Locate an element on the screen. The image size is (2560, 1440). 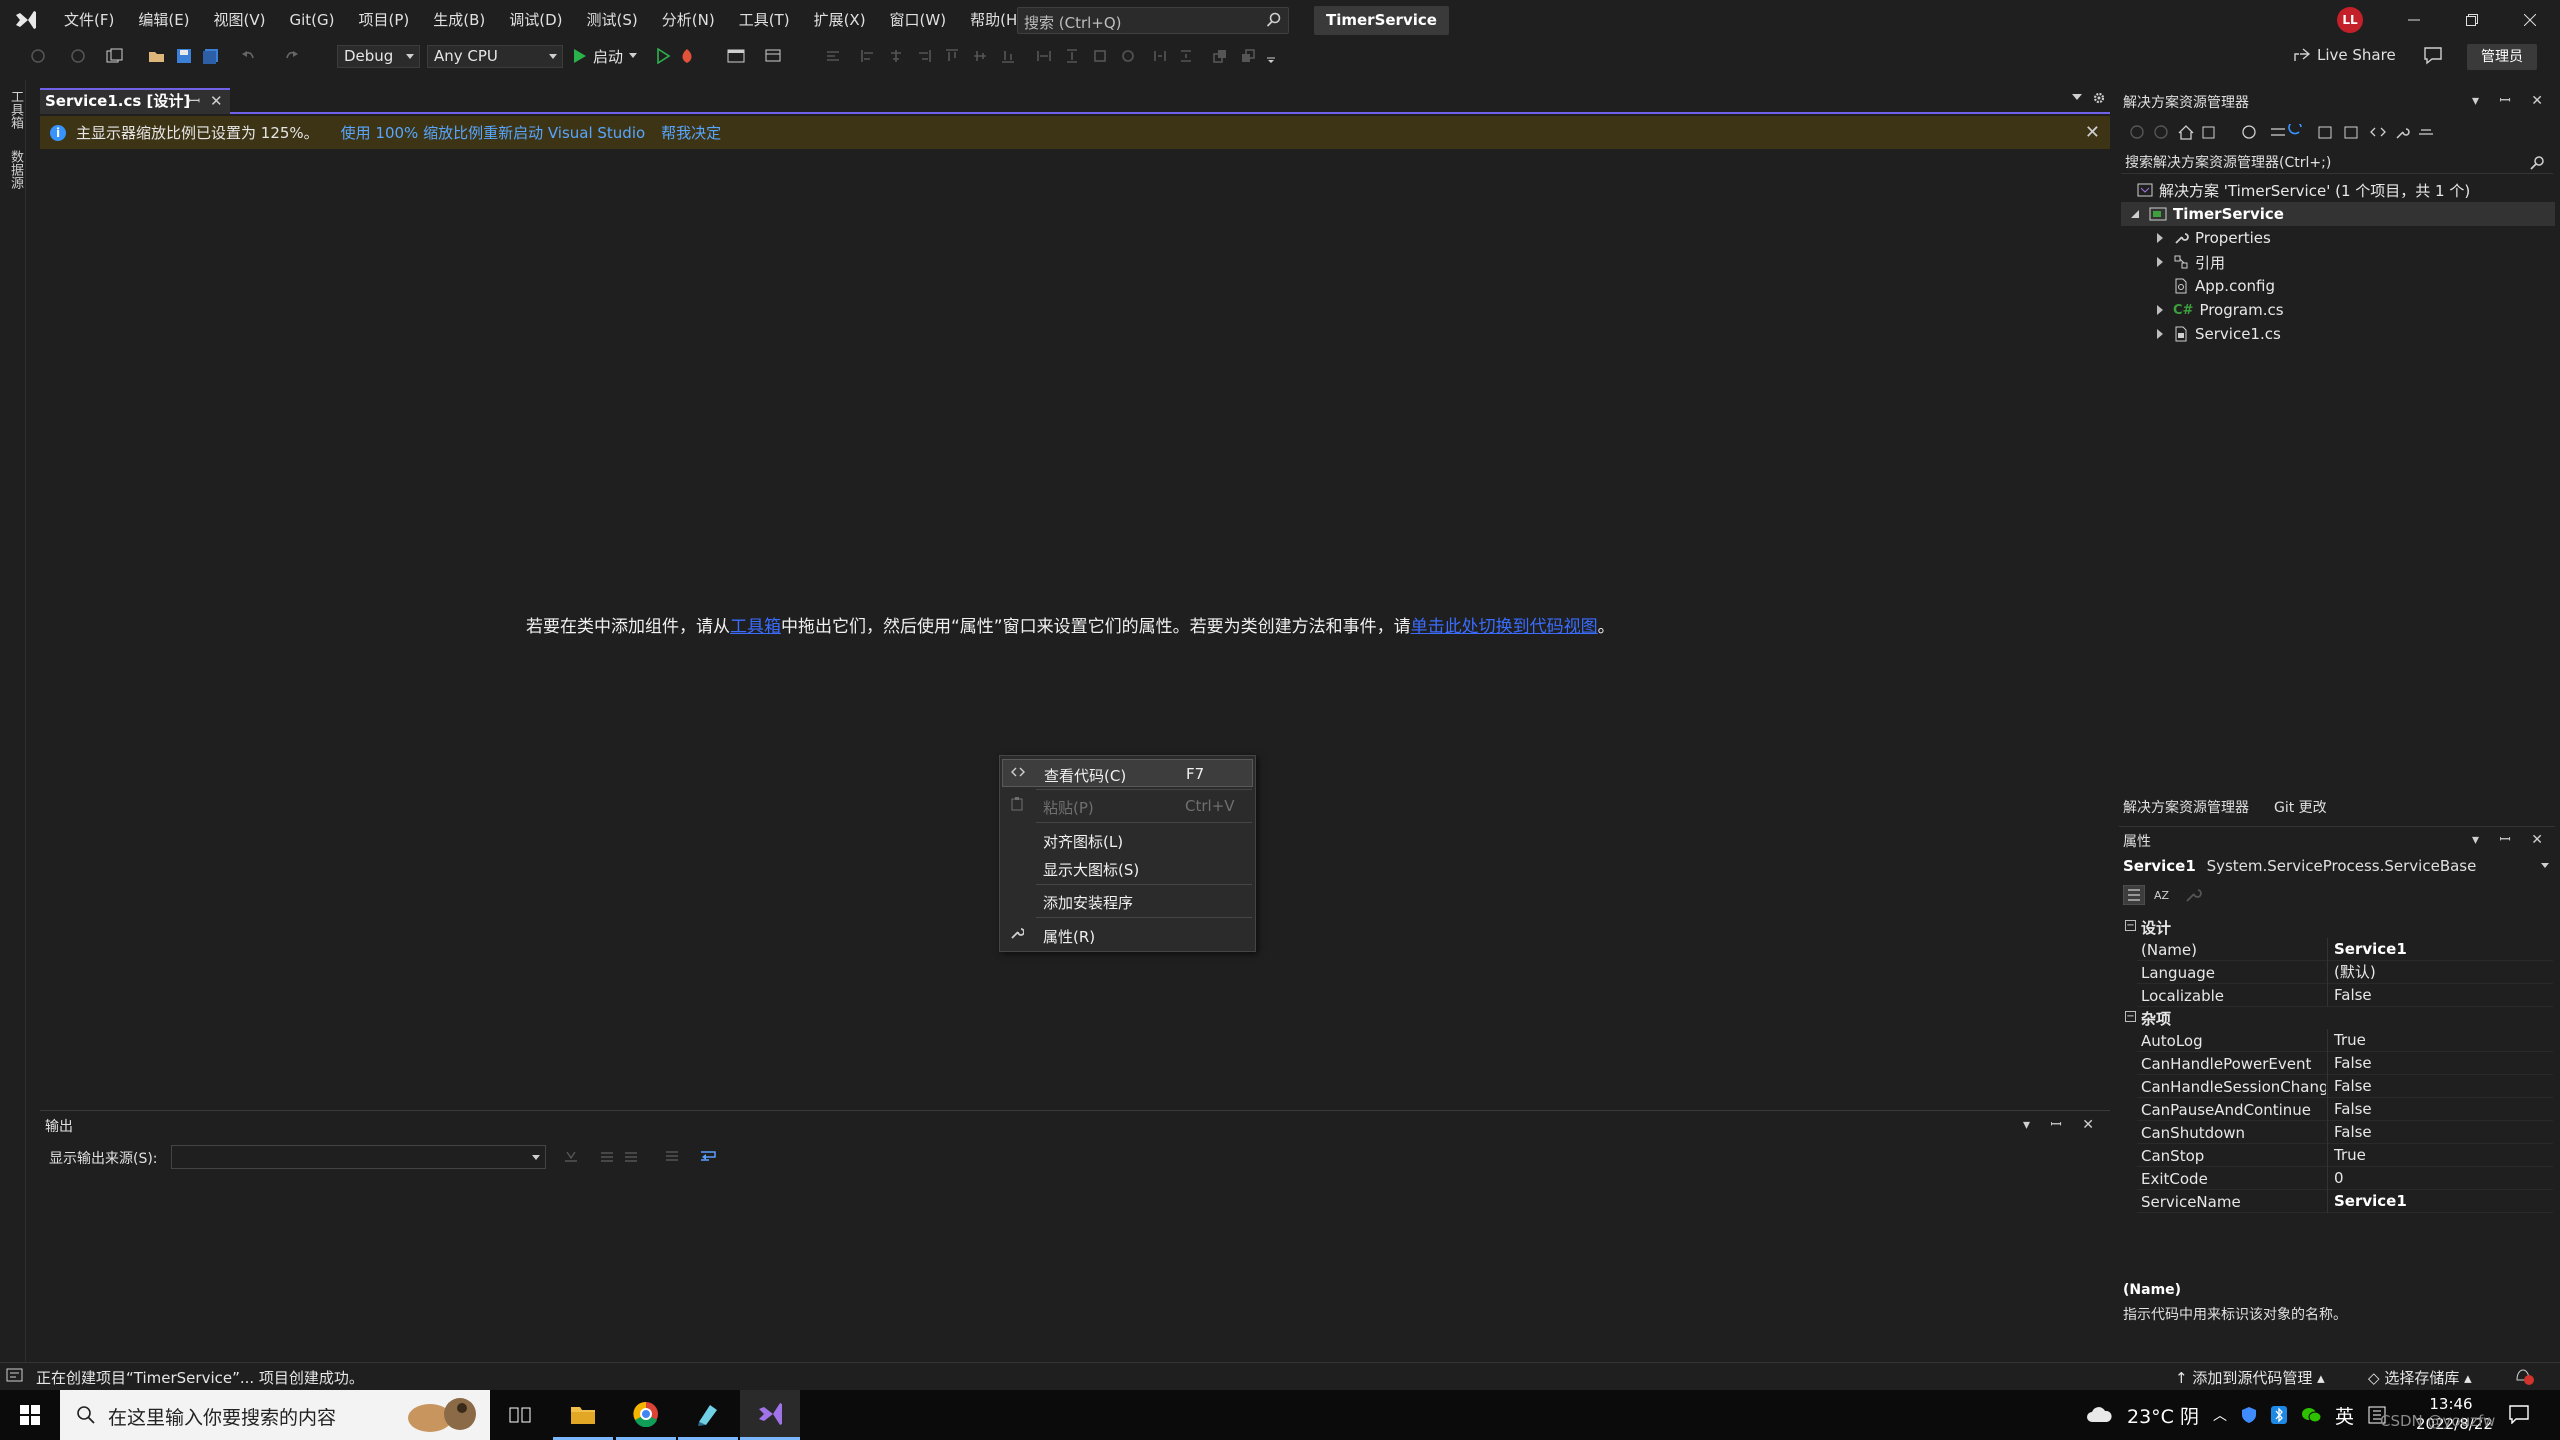
menu-item-1: 编辑(E) is located at coordinates (163, 20).